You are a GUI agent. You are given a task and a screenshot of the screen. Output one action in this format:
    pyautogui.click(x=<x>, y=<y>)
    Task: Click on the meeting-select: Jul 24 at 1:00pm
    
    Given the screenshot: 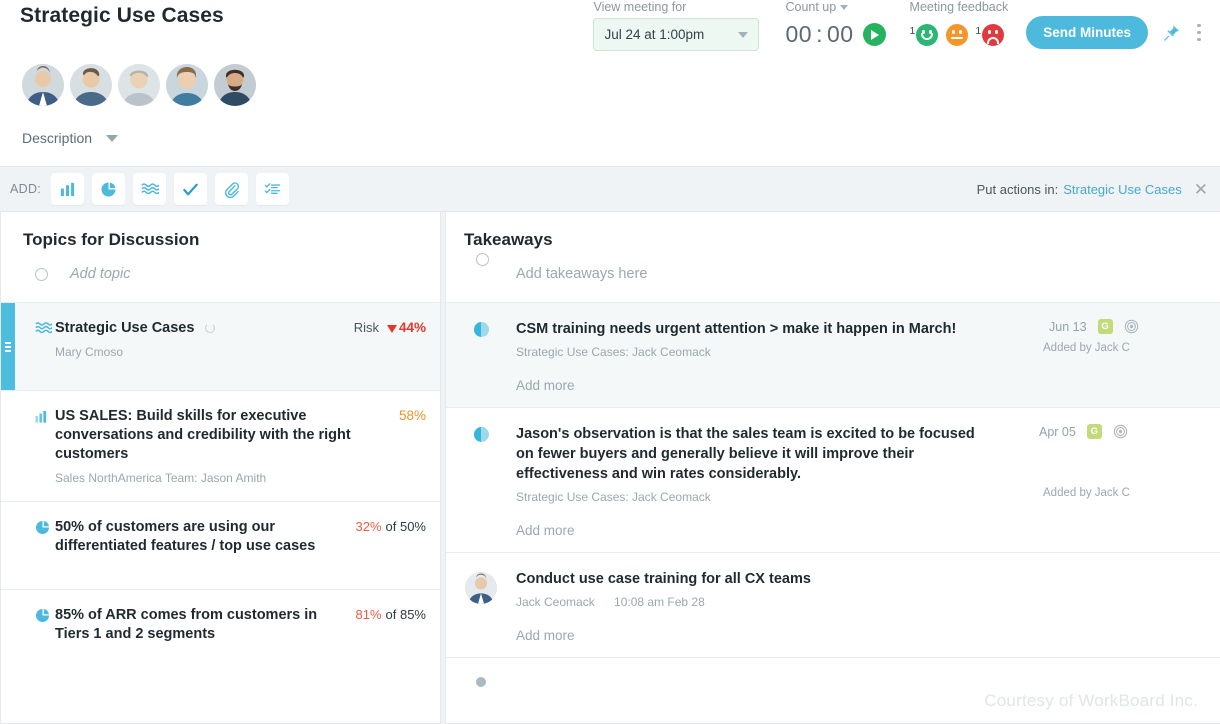 What is the action you would take?
    pyautogui.click(x=676, y=34)
    